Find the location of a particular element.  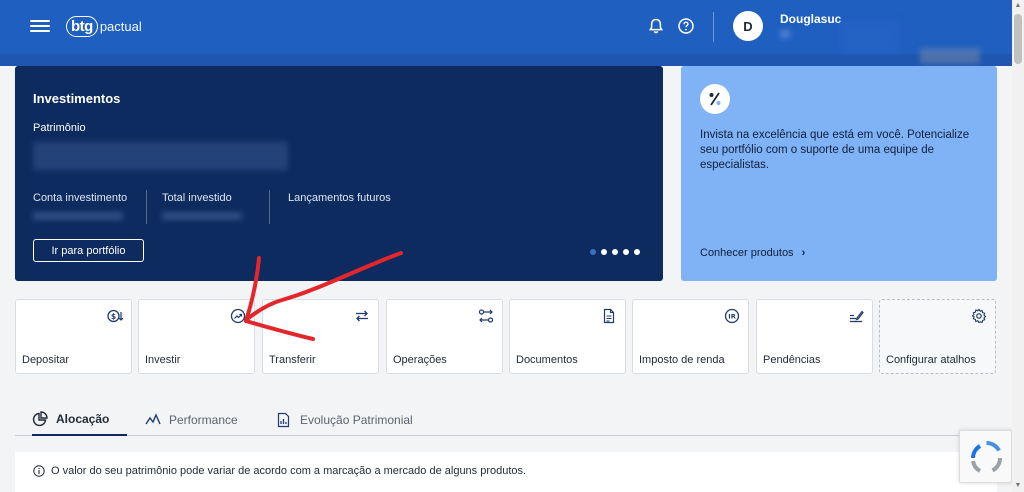

transfer-icon is located at coordinates (362, 316).